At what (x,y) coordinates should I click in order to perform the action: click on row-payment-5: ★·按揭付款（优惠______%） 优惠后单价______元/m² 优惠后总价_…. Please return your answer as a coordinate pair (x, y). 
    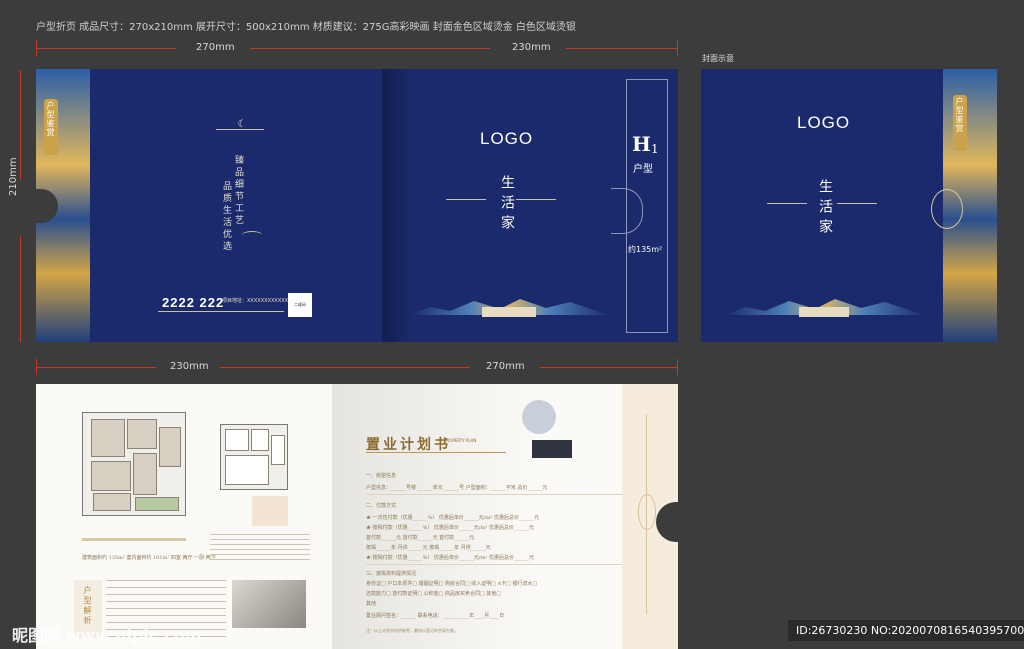
    Looking at the image, I should click on (450, 558).